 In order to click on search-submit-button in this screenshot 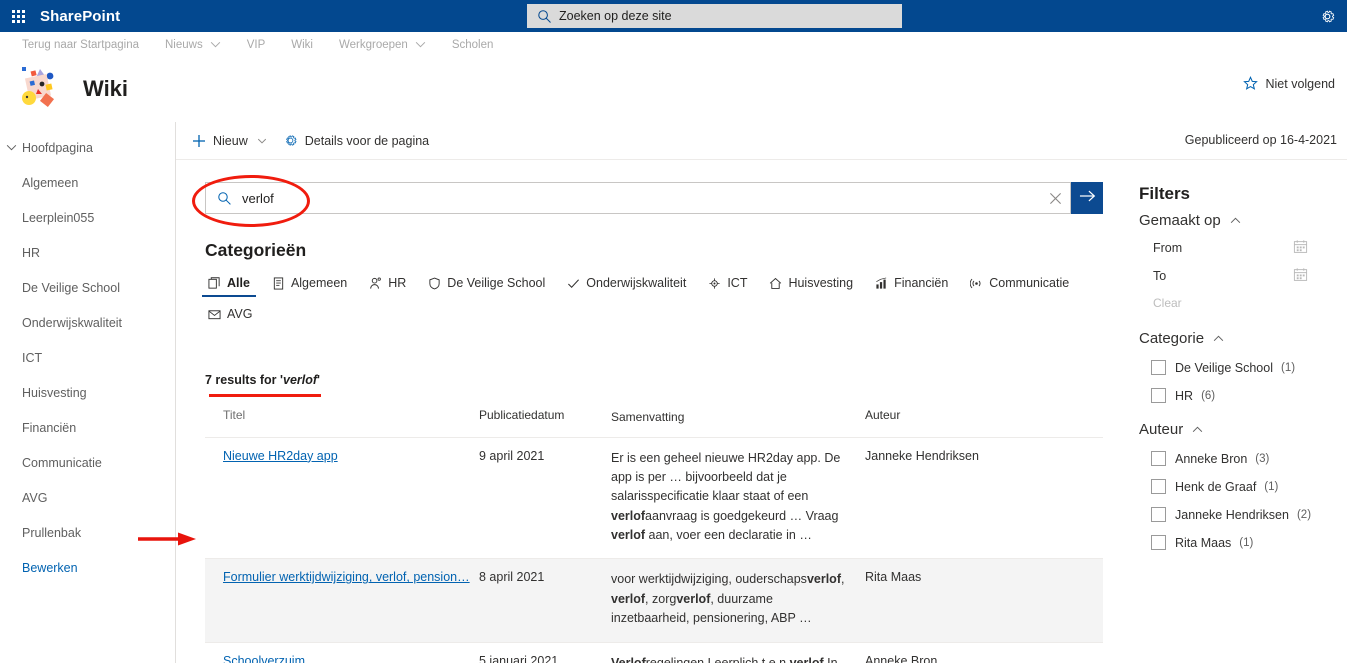, I will do `click(1087, 198)`.